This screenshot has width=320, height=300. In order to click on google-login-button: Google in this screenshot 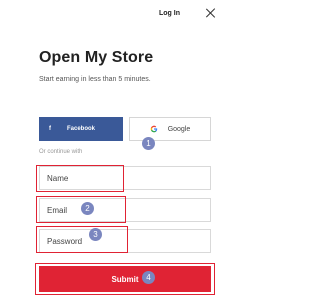, I will do `click(170, 129)`.